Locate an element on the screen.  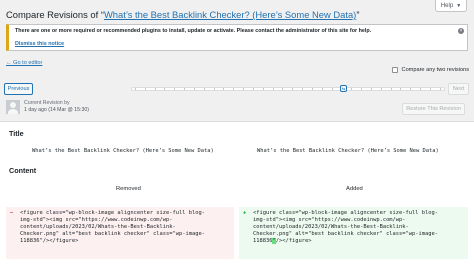
help-label: Help is located at coordinates (447, 5).